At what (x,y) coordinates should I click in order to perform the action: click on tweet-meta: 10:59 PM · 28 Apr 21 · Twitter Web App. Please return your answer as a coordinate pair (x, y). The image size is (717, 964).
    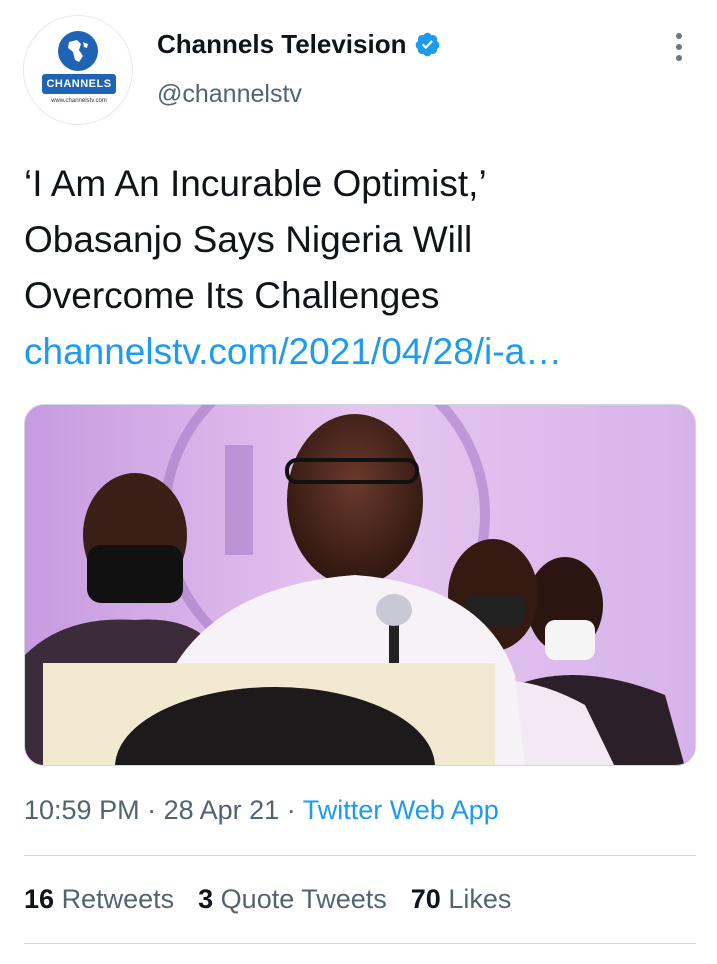
    Looking at the image, I should click on (261, 810).